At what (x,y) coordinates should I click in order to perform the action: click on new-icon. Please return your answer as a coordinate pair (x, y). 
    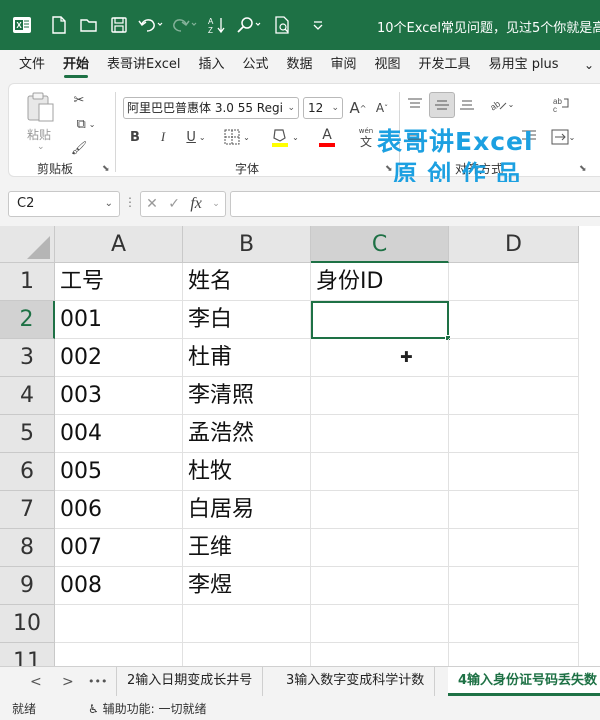
    Looking at the image, I should click on (59, 25).